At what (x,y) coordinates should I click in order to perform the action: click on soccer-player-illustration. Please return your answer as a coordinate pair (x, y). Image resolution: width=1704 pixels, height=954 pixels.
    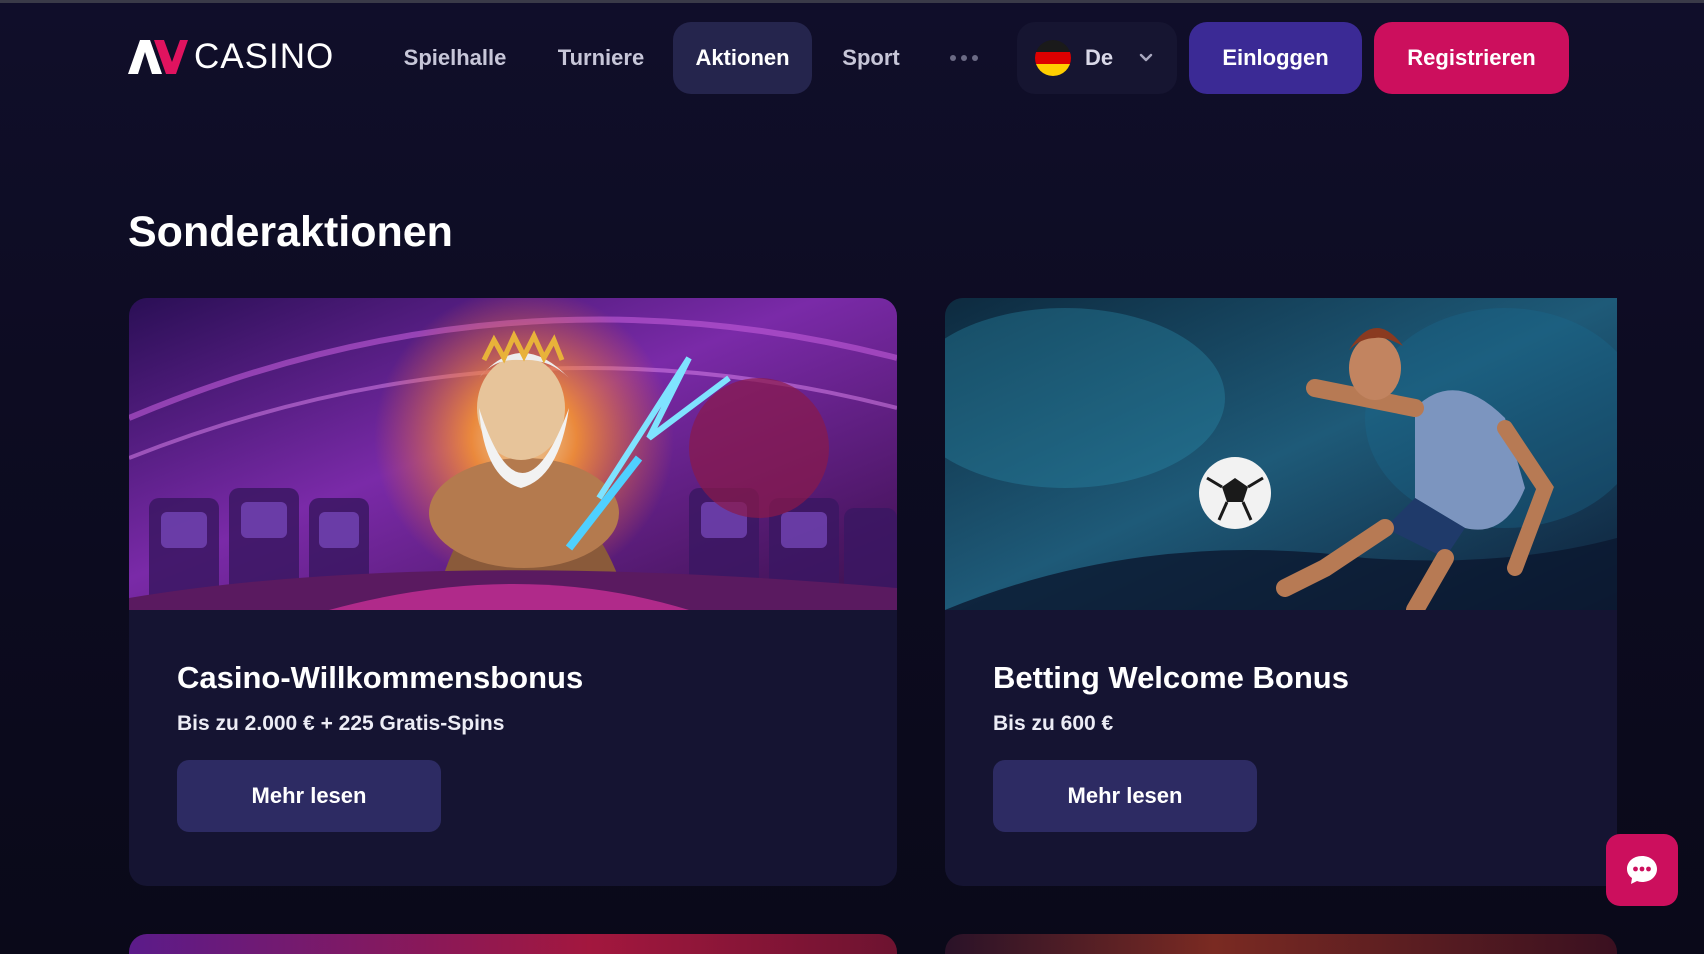
    Looking at the image, I should click on (1281, 454).